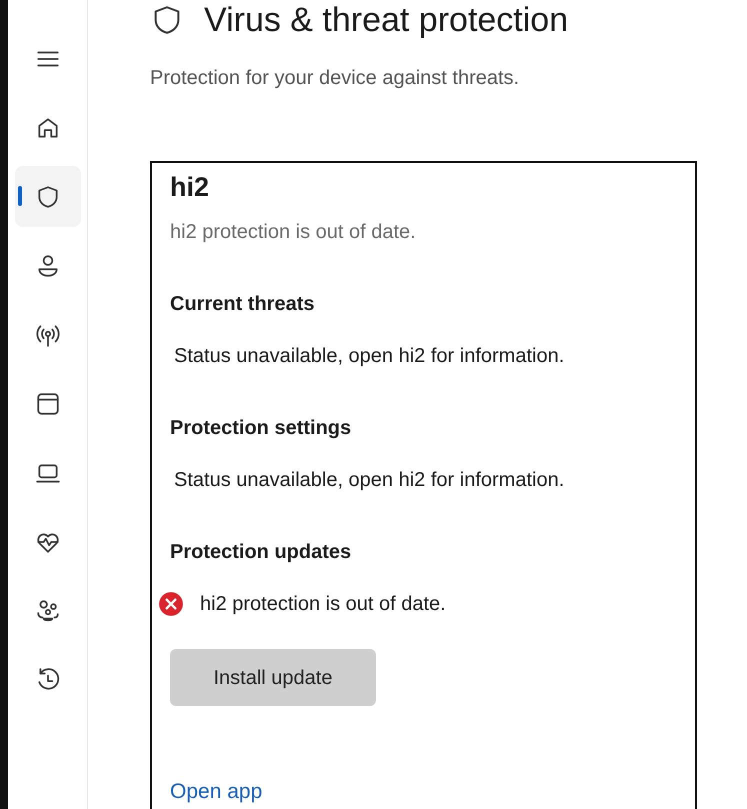 This screenshot has width=747, height=809. What do you see at coordinates (190, 187) in the screenshot?
I see `provider-name: hi2` at bounding box center [190, 187].